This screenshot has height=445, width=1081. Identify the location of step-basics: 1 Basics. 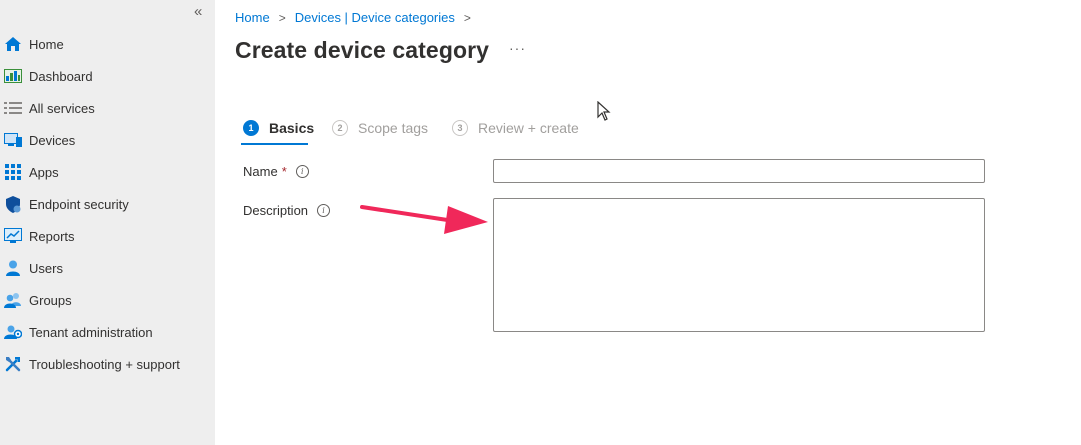
(278, 128).